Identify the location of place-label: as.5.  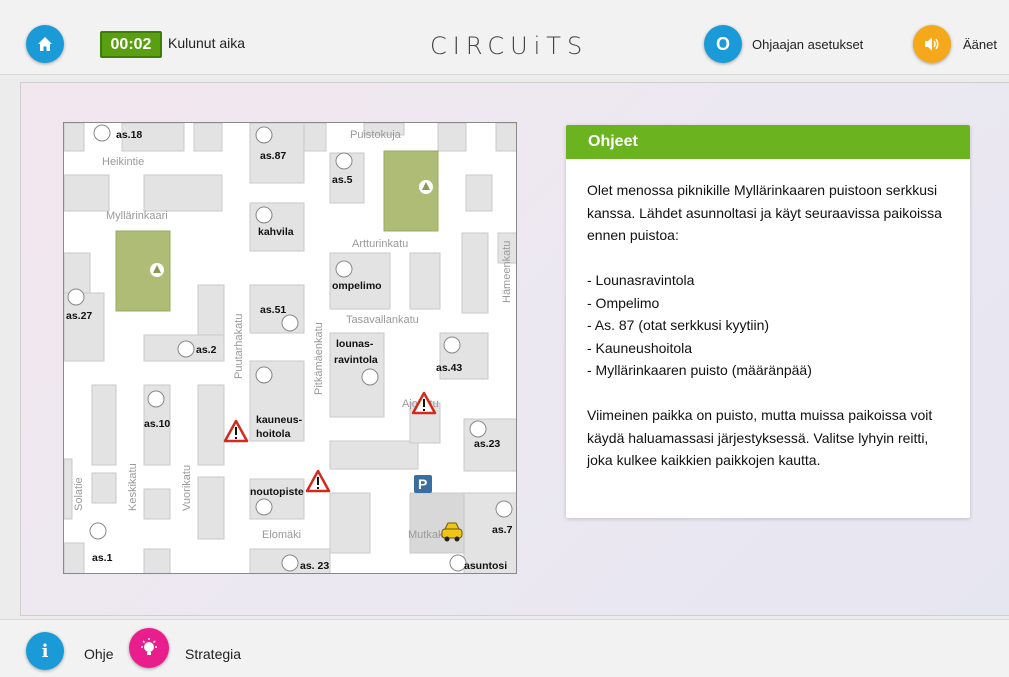
(342, 180).